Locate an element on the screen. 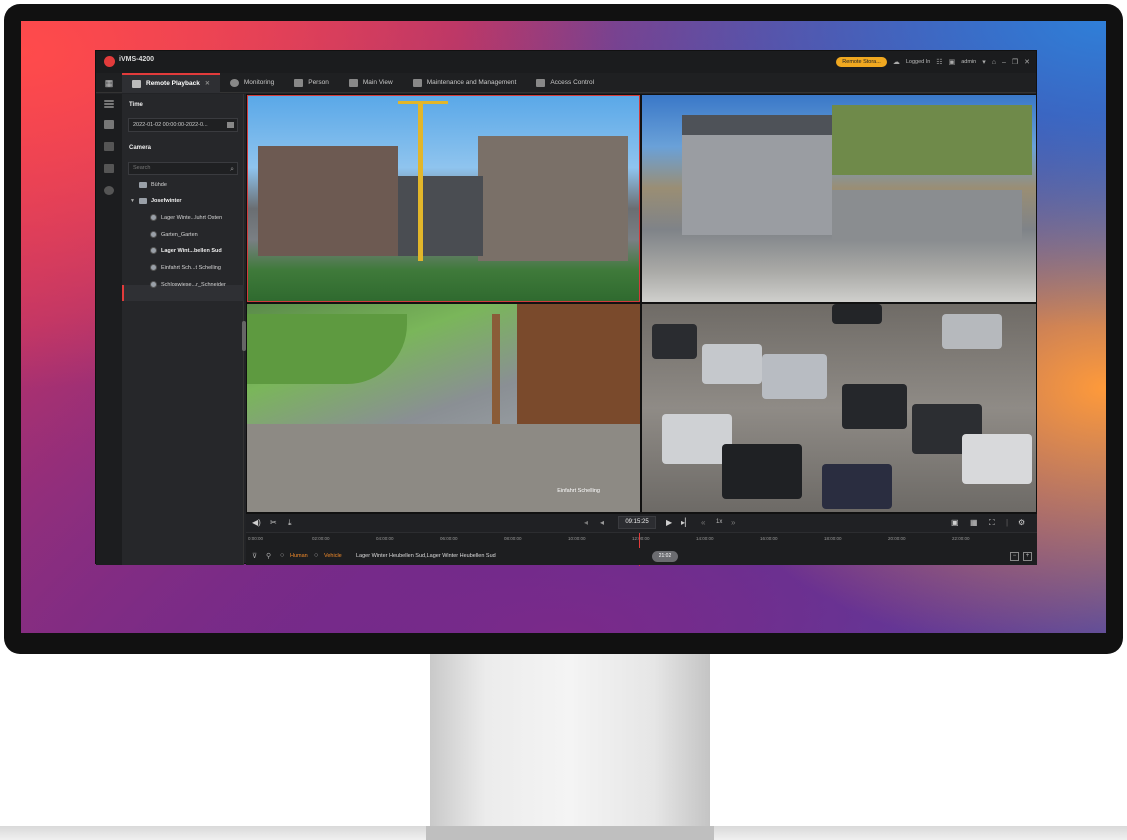  video-tile-house is located at coordinates (839, 198).